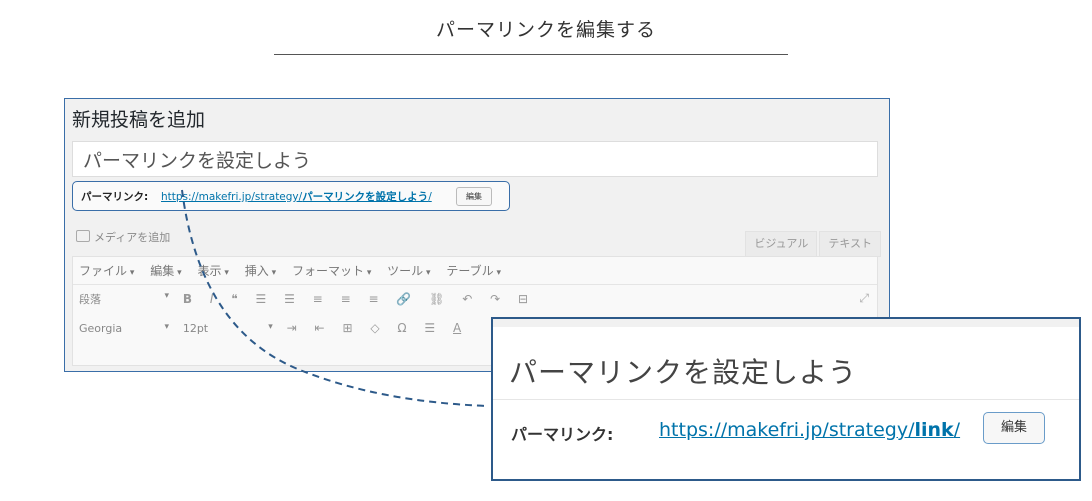 The width and height of the screenshot is (1092, 501). I want to click on zoom-permalink-slug: link, so click(934, 430).